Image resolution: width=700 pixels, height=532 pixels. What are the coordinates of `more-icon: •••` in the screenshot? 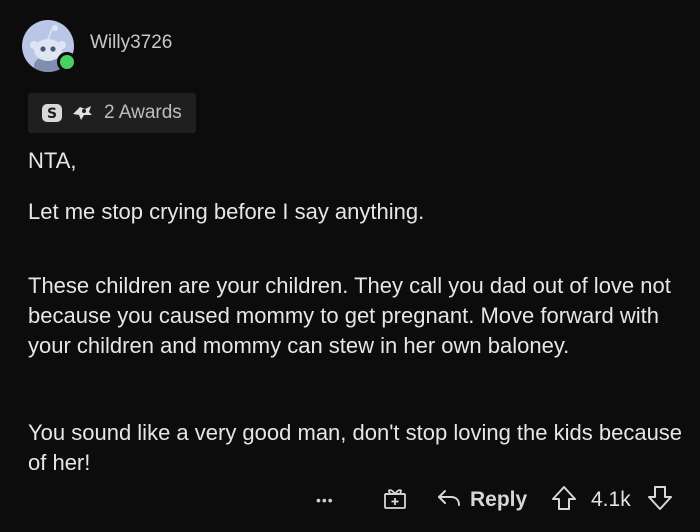 It's located at (325, 500).